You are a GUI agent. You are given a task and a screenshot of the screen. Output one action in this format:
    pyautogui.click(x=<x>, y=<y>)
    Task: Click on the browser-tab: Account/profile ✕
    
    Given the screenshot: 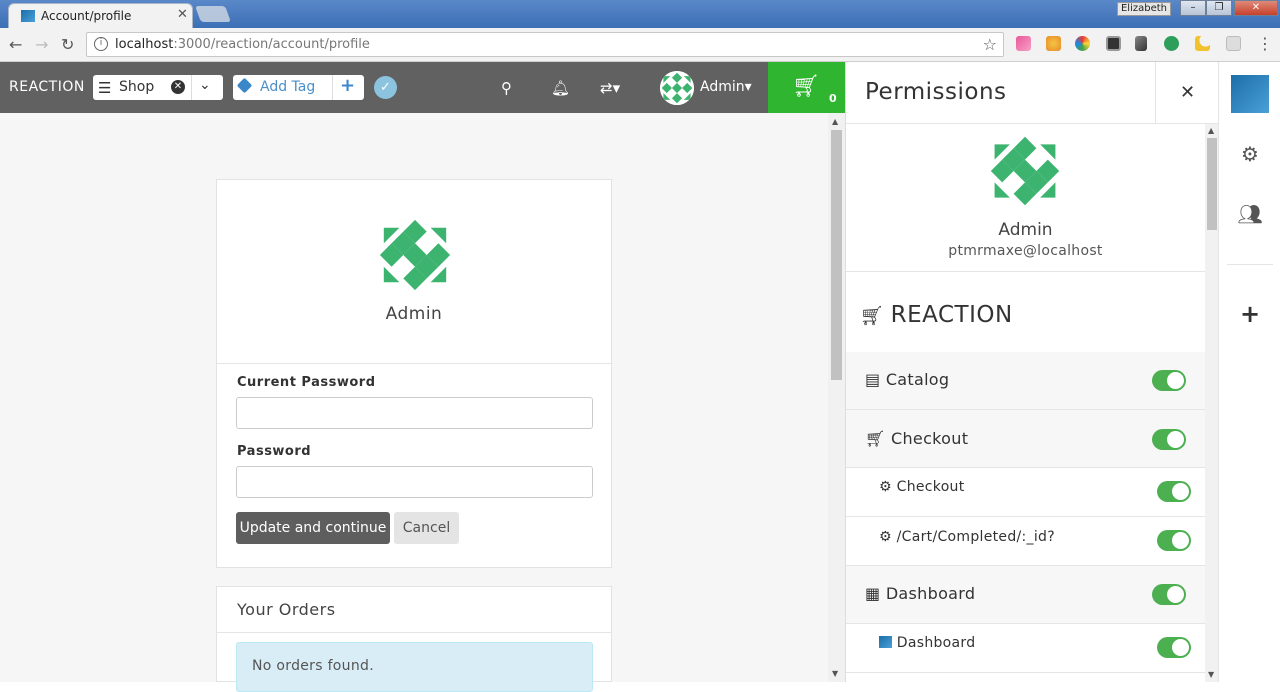 What is the action you would take?
    pyautogui.click(x=100, y=15)
    